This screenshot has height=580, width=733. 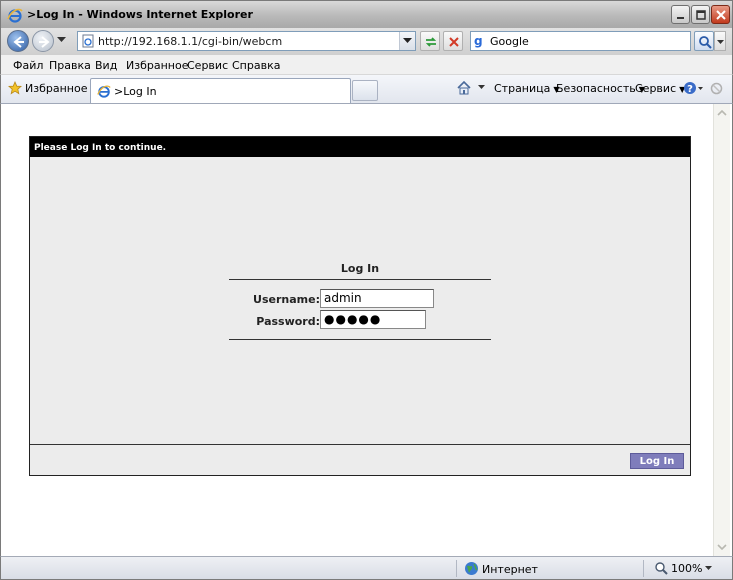 I want to click on stop-icon, so click(x=454, y=42).